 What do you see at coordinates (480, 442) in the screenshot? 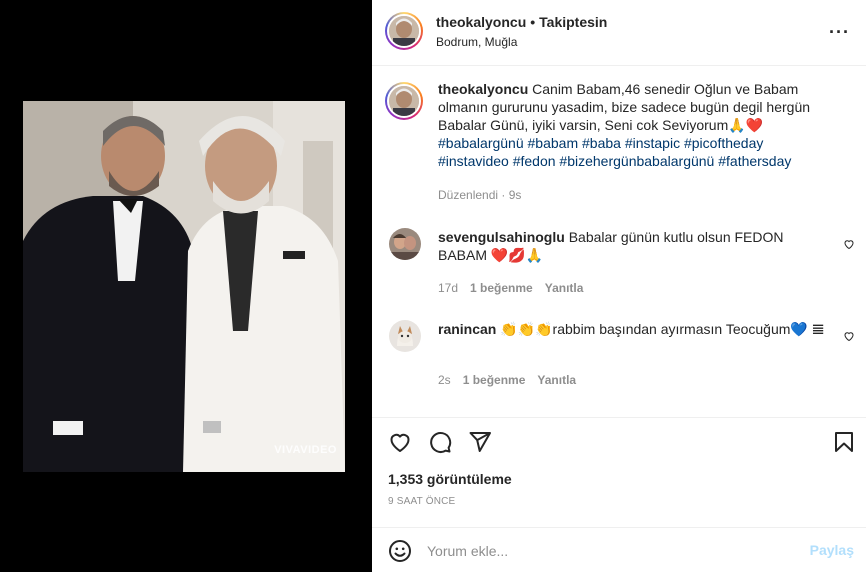
I see `send-icon` at bounding box center [480, 442].